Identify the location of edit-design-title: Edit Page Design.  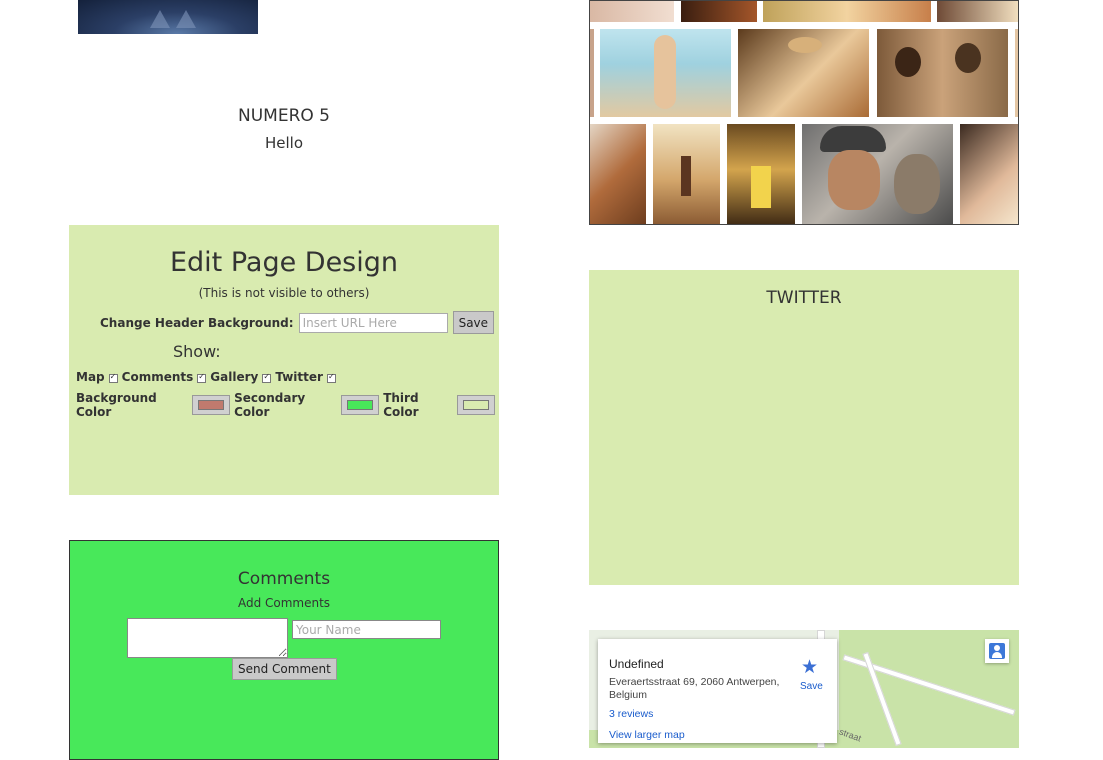
(284, 262).